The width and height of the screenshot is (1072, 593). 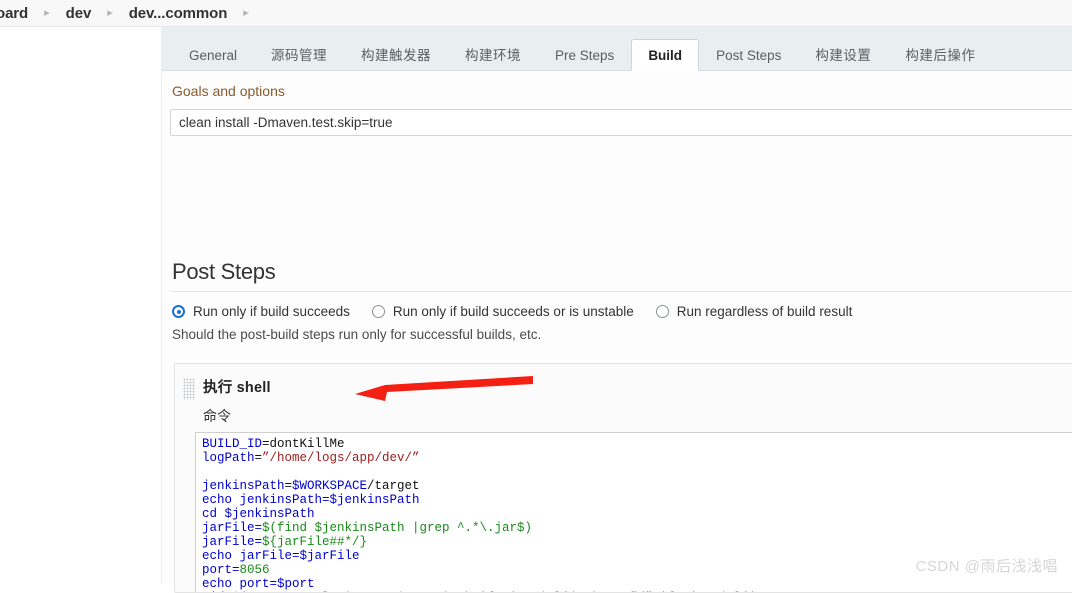 I want to click on drag-handle-icon, so click(x=189, y=389).